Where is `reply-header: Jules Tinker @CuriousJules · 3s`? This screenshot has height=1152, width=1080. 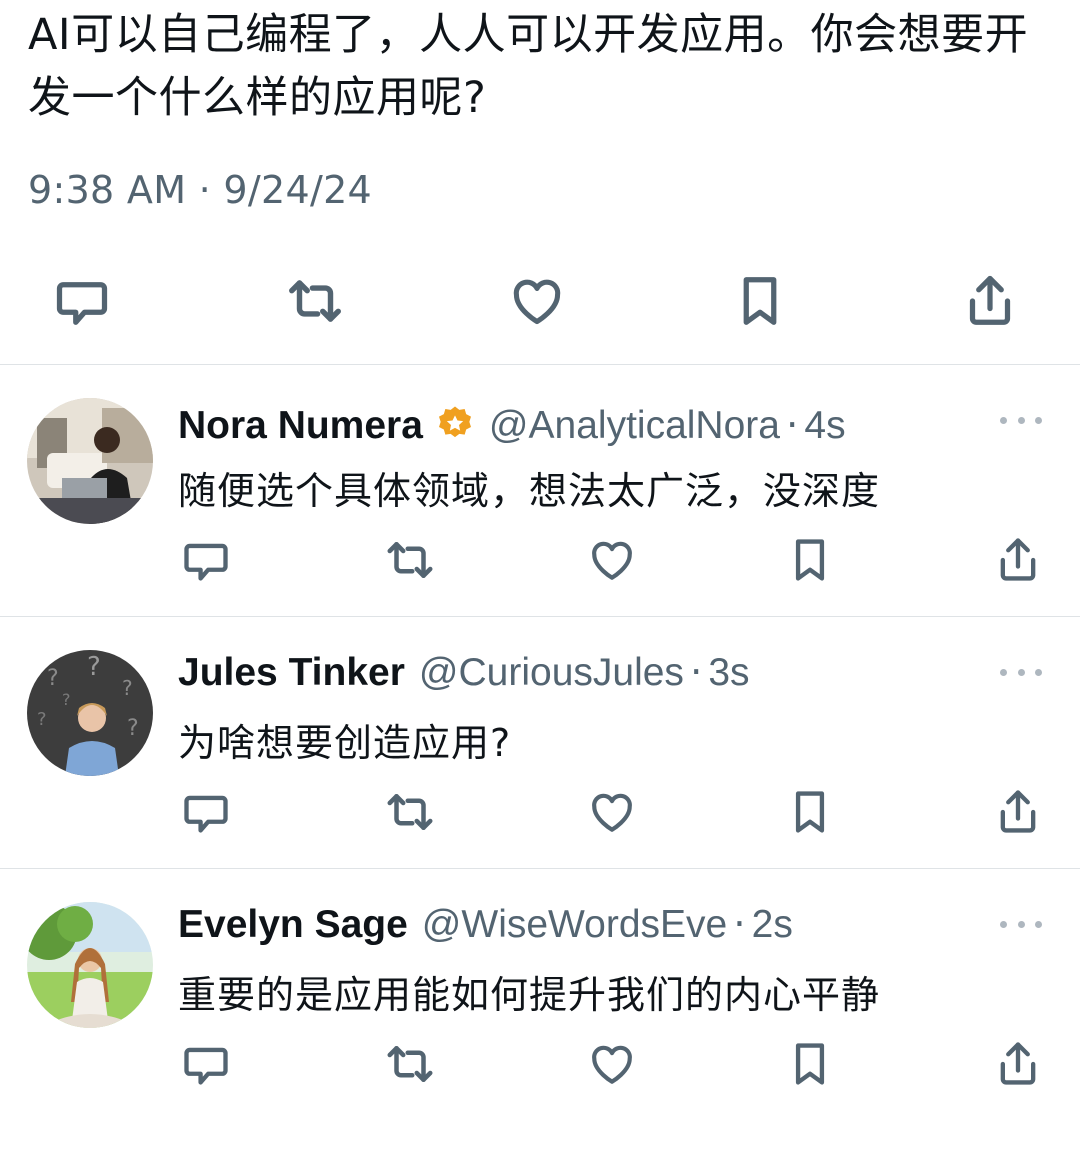 reply-header: Jules Tinker @CuriousJules · 3s is located at coordinates (464, 675).